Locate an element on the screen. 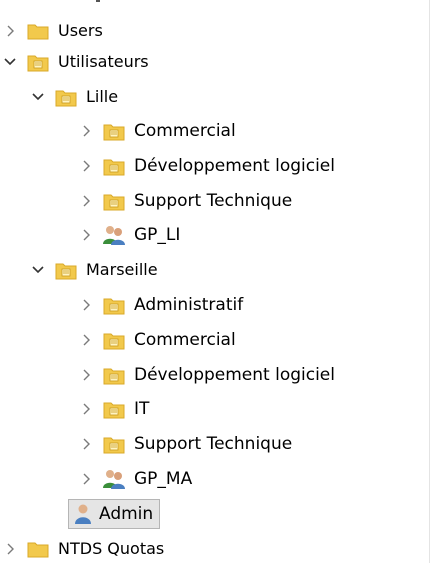 Image resolution: width=434 pixels, height=563 pixels. tree-item-ntds-quotas: NTDS Quotas is located at coordinates (82, 547).